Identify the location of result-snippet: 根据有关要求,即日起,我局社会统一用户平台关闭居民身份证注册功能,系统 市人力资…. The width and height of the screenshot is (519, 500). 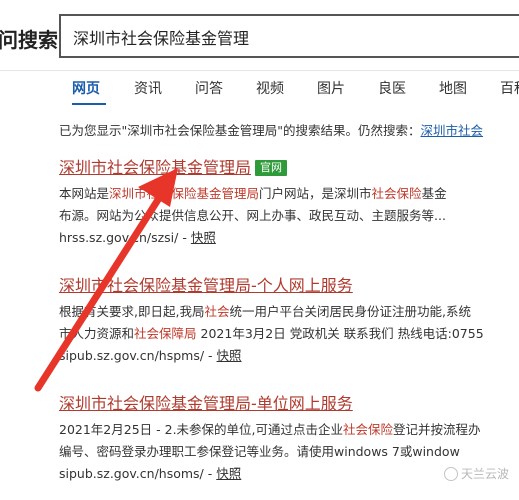
(289, 323).